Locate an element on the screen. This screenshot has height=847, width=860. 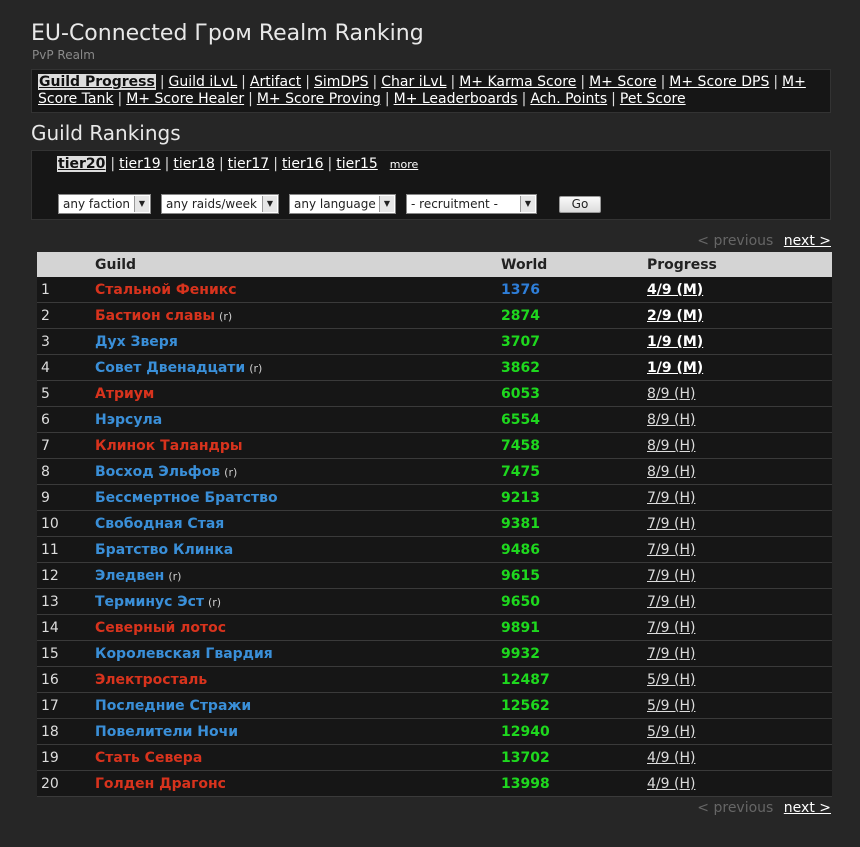
nav-link: M+ Score Proving is located at coordinates (319, 99).